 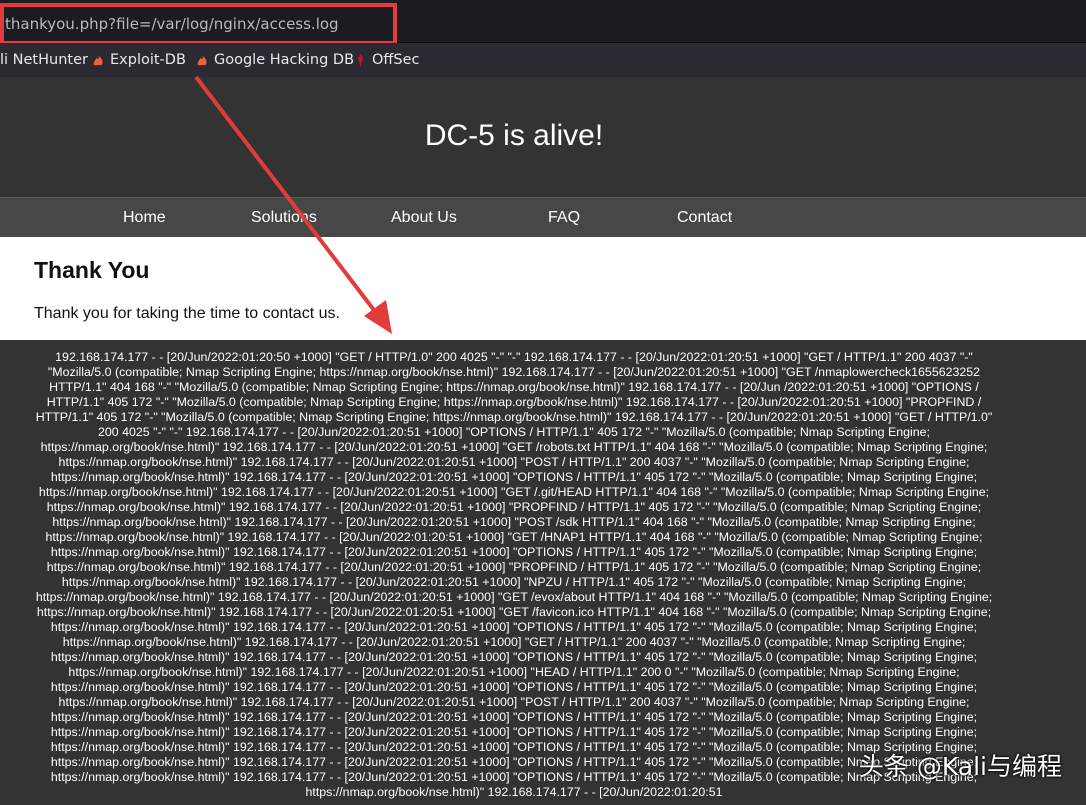 I want to click on bookmark-label: Google Hacking DB, so click(x=284, y=60).